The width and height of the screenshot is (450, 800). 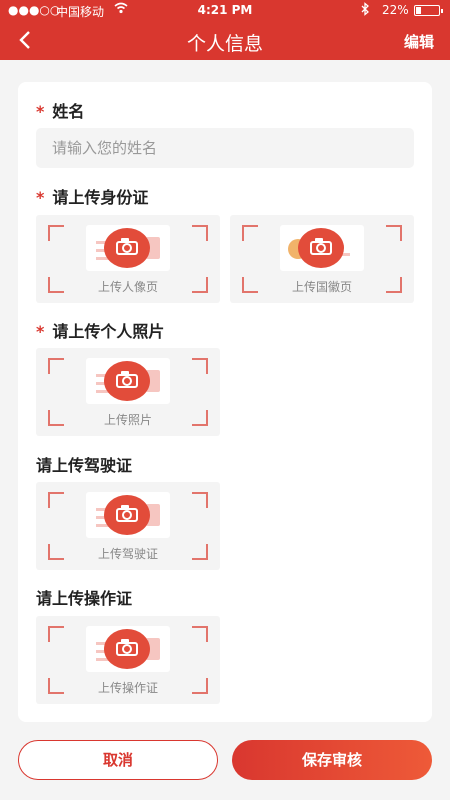 What do you see at coordinates (127, 688) in the screenshot?
I see `upload-caption: 上传操作证` at bounding box center [127, 688].